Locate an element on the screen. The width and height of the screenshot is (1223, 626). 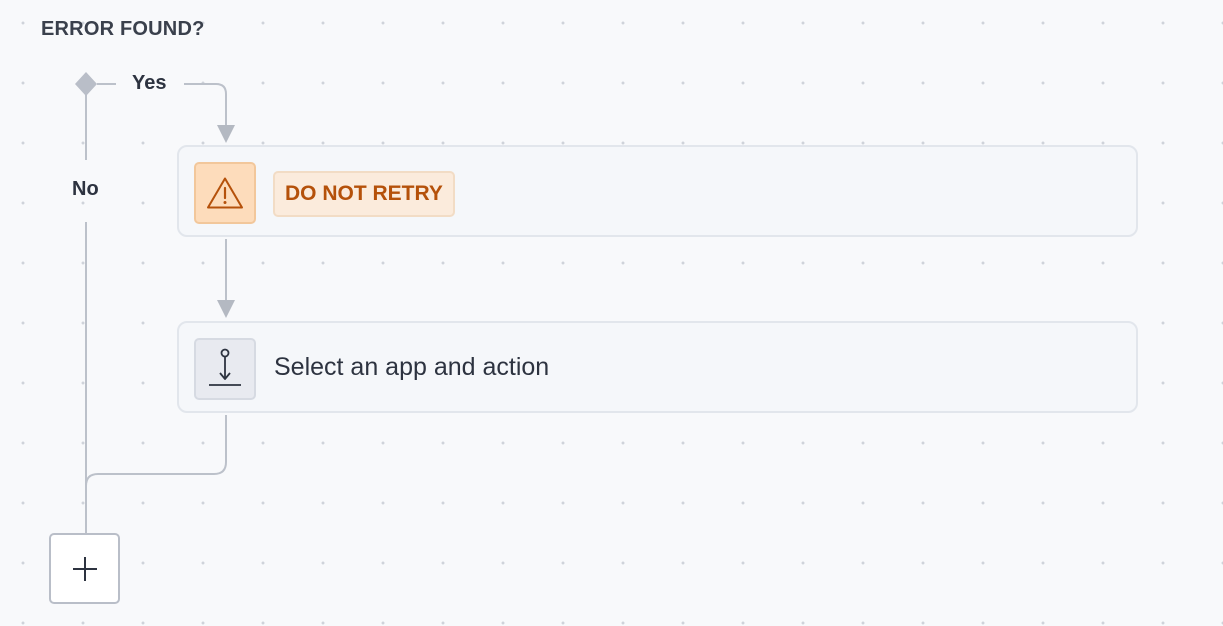
branch-diamond-icon is located at coordinates (86, 84).